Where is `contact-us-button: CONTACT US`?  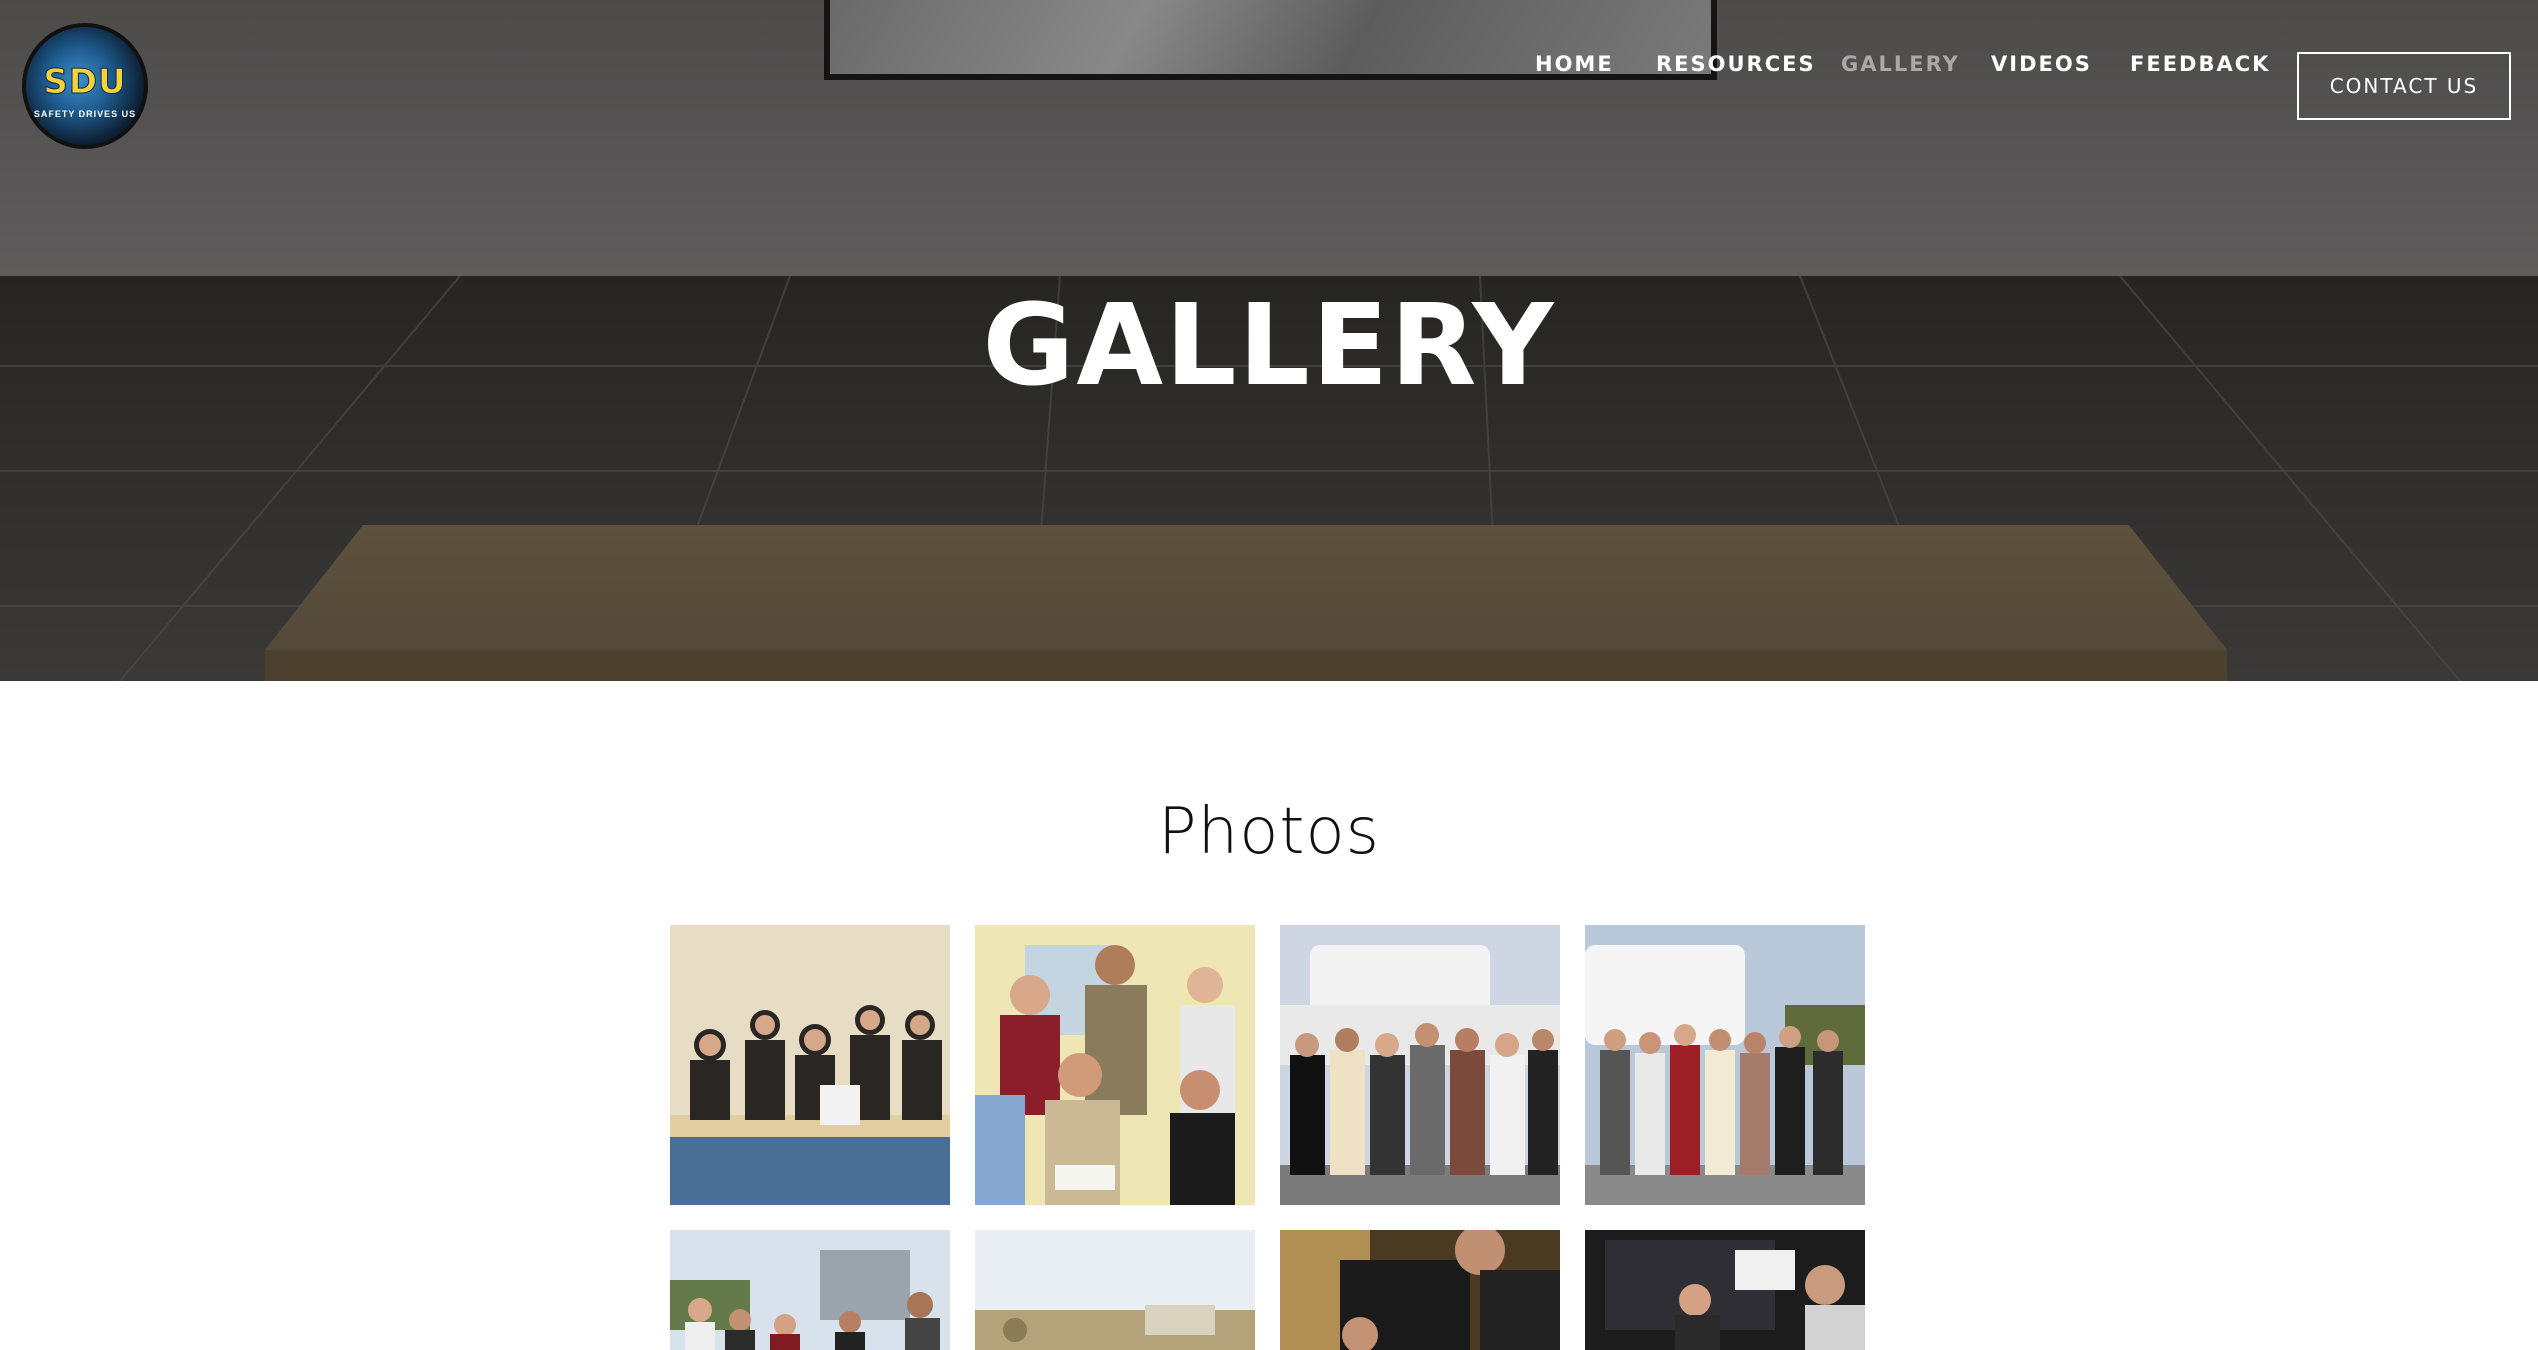
contact-us-button: CONTACT US is located at coordinates (2404, 86).